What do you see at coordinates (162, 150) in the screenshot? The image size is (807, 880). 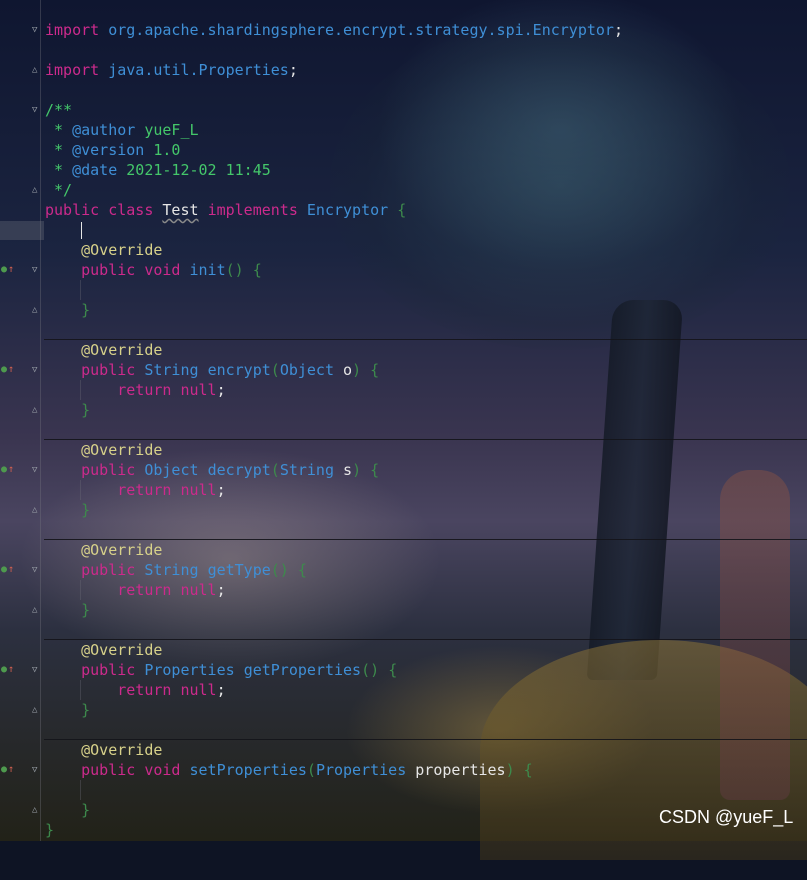 I see `javadoc-value: 1.0` at bounding box center [162, 150].